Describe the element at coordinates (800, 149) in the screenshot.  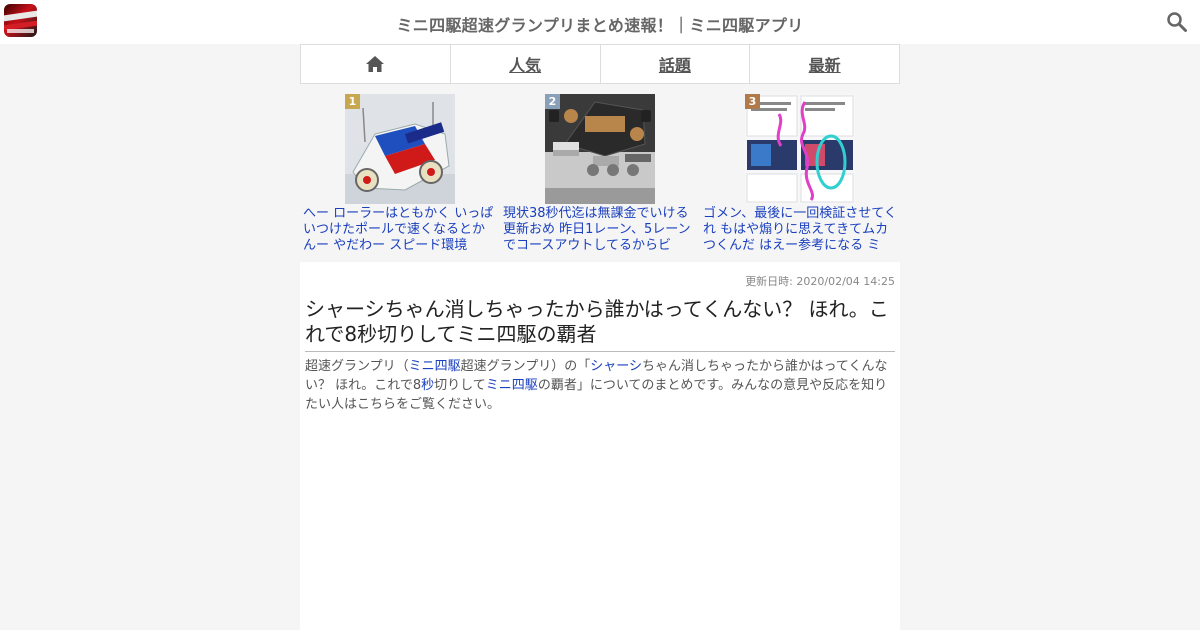
I see `ranking-thumbnail: 3` at that location.